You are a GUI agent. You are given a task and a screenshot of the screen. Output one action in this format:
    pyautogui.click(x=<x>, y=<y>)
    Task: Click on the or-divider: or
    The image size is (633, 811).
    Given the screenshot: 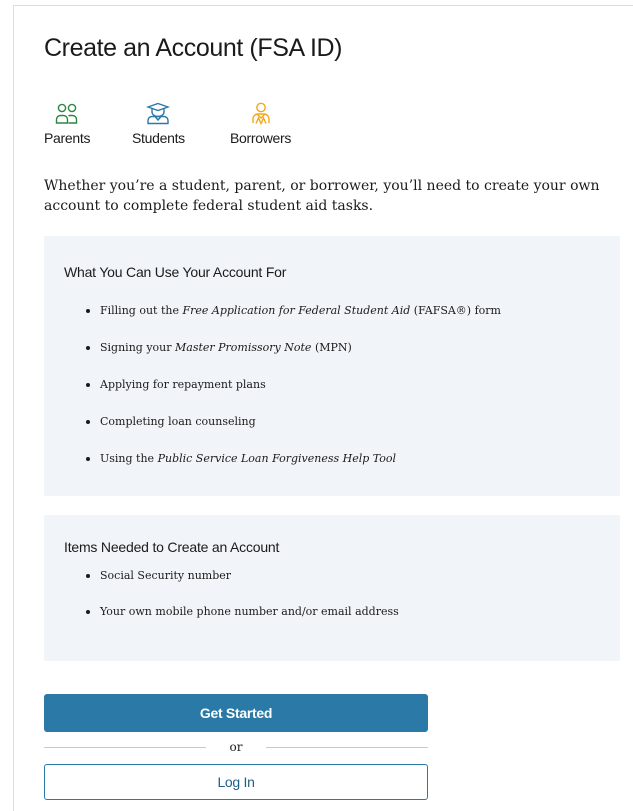 What is the action you would take?
    pyautogui.click(x=236, y=747)
    